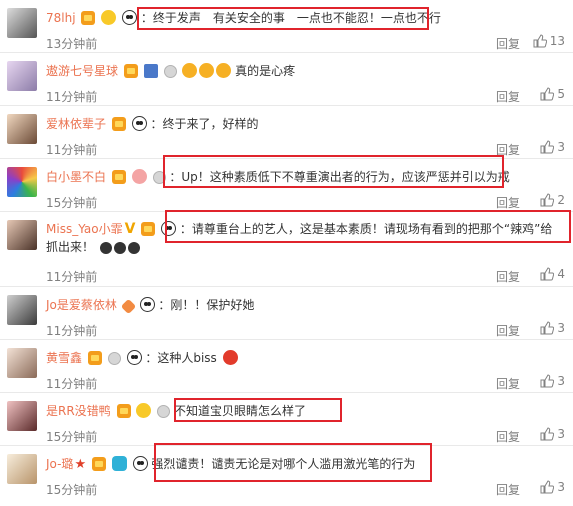 This screenshot has height=506, width=573. Describe the element at coordinates (561, 274) in the screenshot. I see `like-count: 4` at that location.